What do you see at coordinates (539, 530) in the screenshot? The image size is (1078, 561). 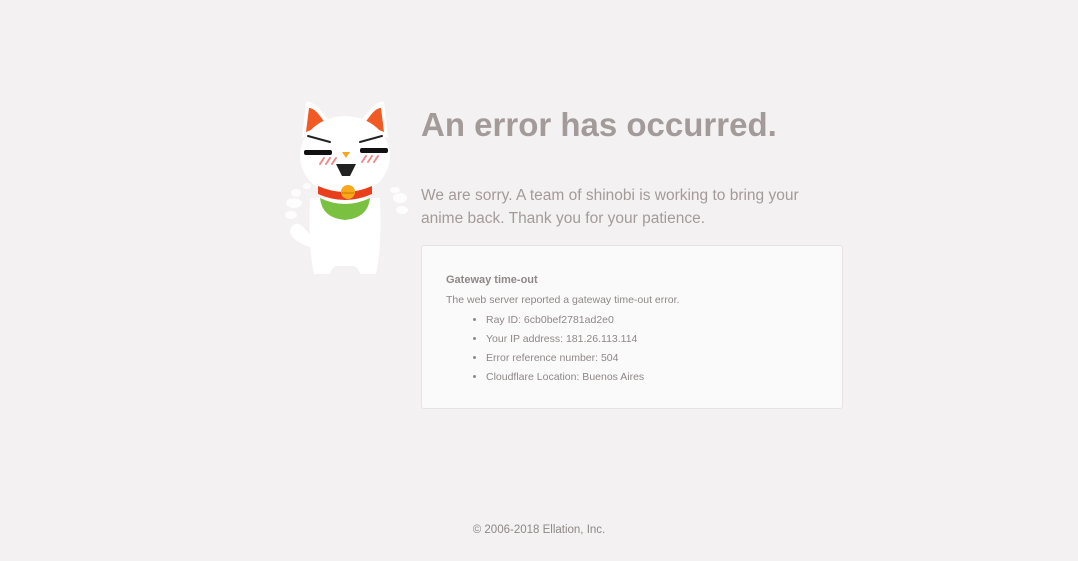 I see `footer-copyright: © 2006-2018 Ellation, Inc.` at bounding box center [539, 530].